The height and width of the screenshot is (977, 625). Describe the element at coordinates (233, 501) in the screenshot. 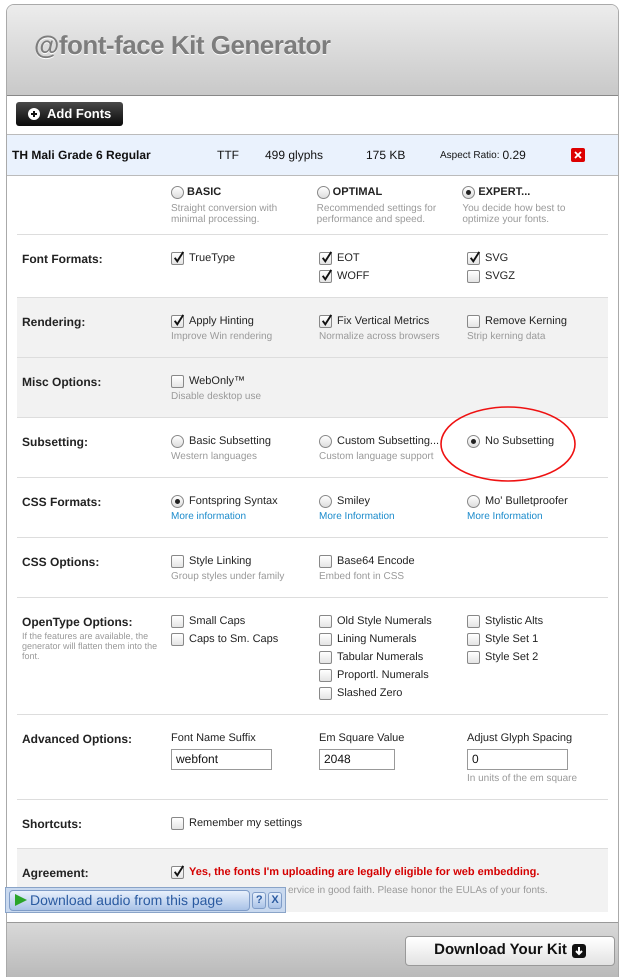

I see `option-label: Fontspring Syntax` at that location.